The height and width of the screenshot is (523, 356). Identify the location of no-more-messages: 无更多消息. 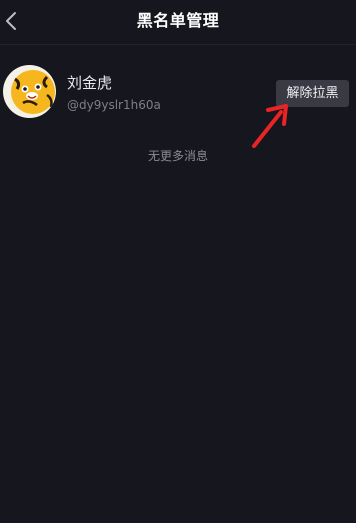
(177, 156).